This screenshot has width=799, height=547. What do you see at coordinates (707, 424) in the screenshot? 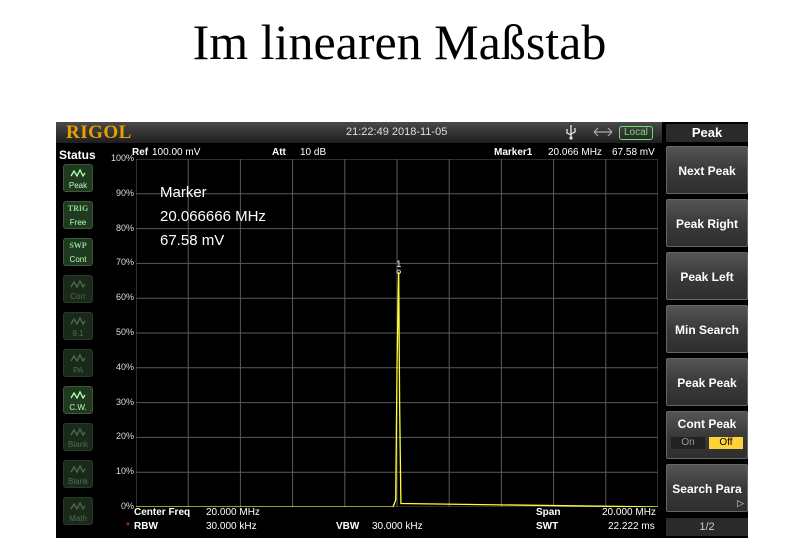
I see `cont-peak-label: Cont Peak` at bounding box center [707, 424].